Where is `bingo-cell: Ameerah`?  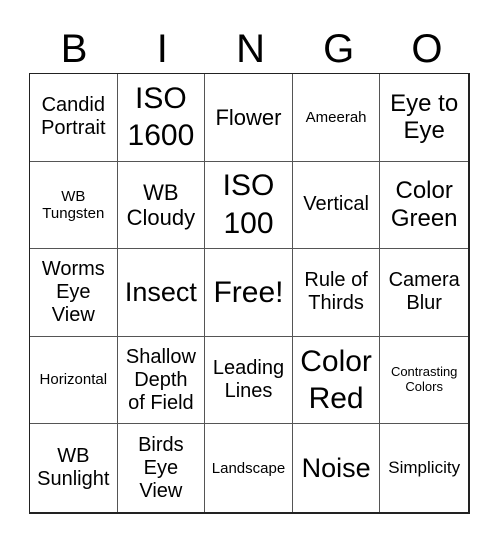
bingo-cell: Ameerah is located at coordinates (336, 118).